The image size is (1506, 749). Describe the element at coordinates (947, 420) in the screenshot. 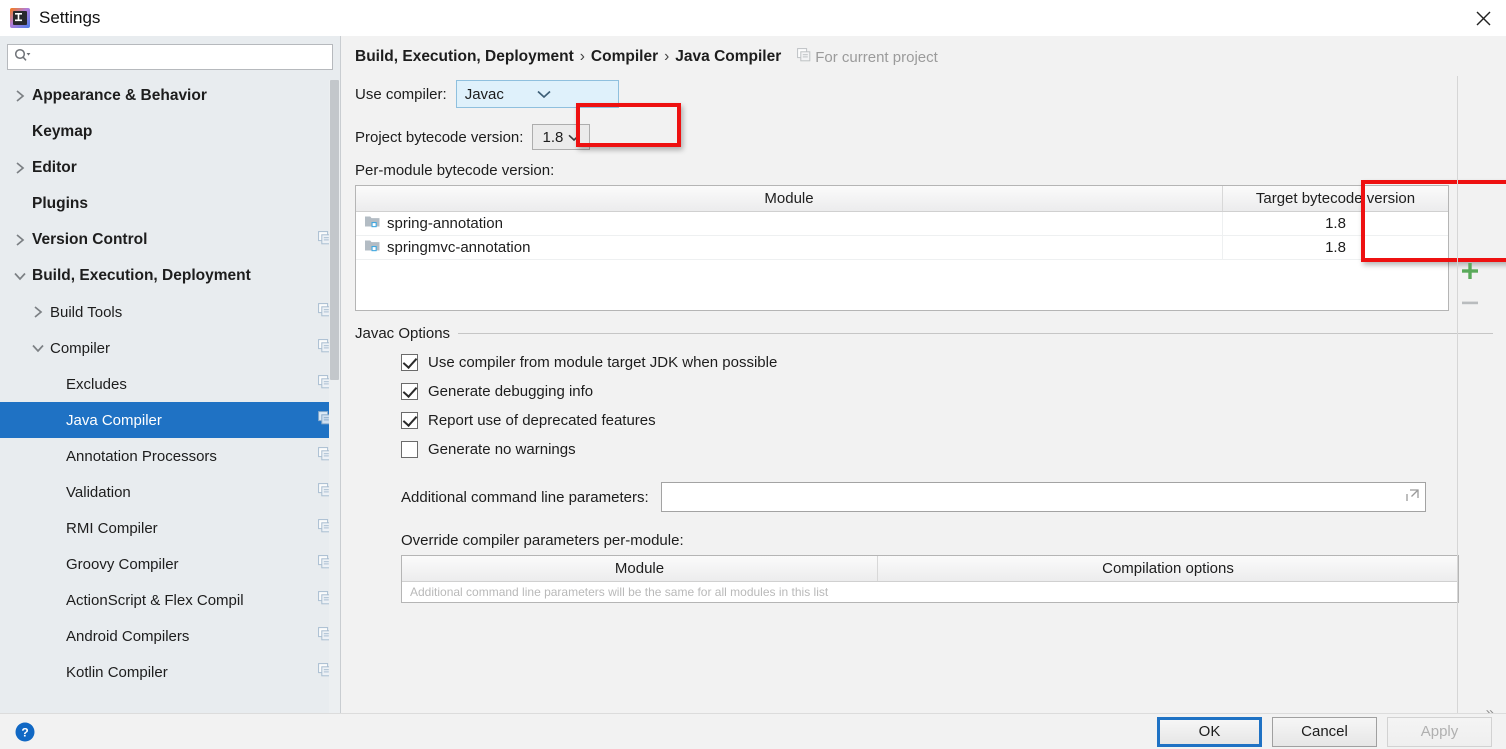

I see `checkbox-row: Report use of deprecated features` at that location.